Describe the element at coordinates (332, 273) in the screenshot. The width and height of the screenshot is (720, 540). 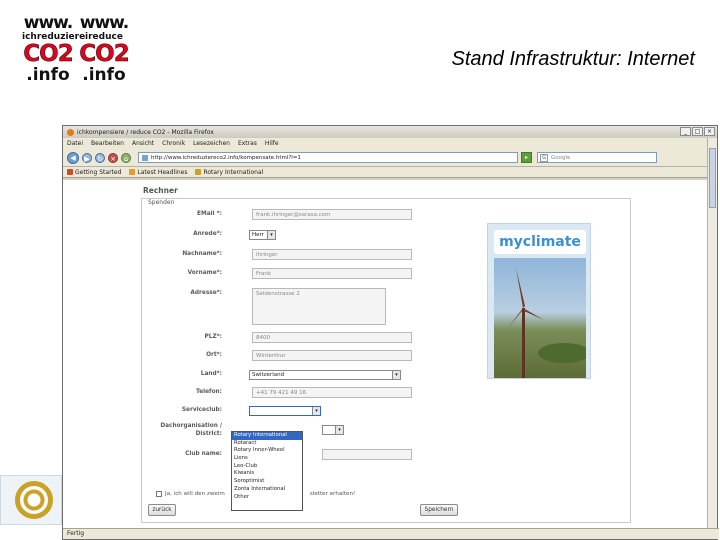
I see `vorname-field: Frank` at that location.